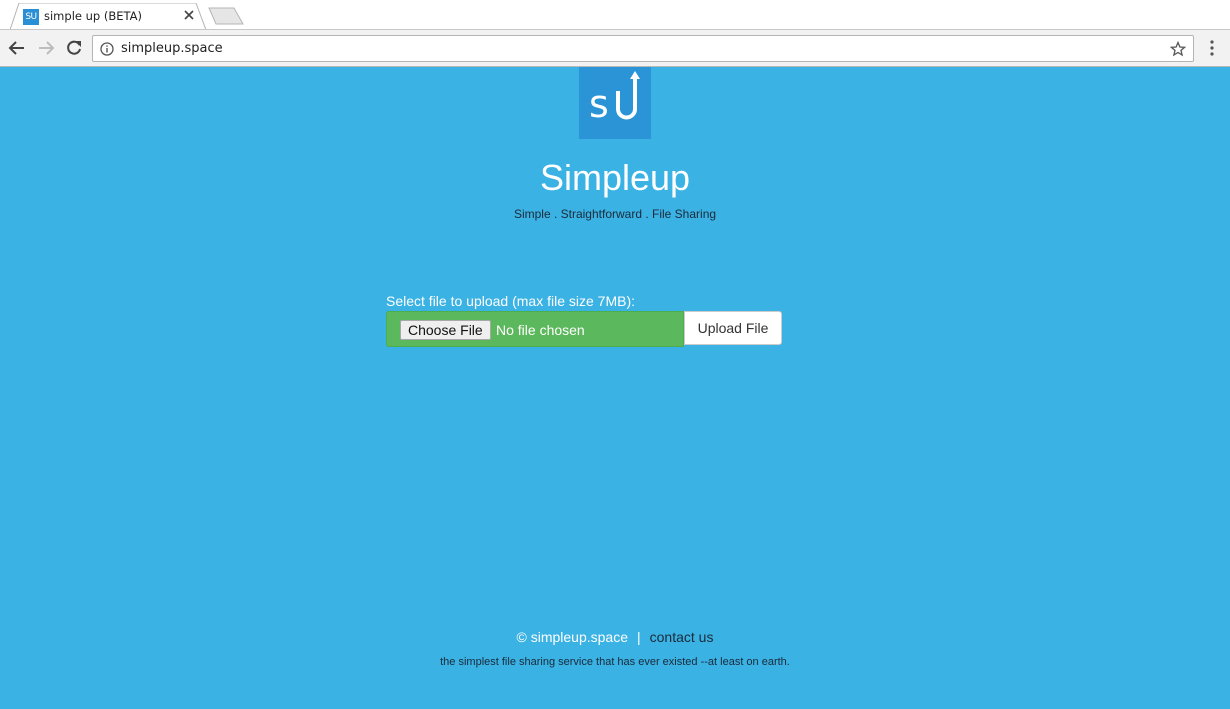 The width and height of the screenshot is (1230, 709). What do you see at coordinates (172, 48) in the screenshot?
I see `url-text: simpleup.space` at bounding box center [172, 48].